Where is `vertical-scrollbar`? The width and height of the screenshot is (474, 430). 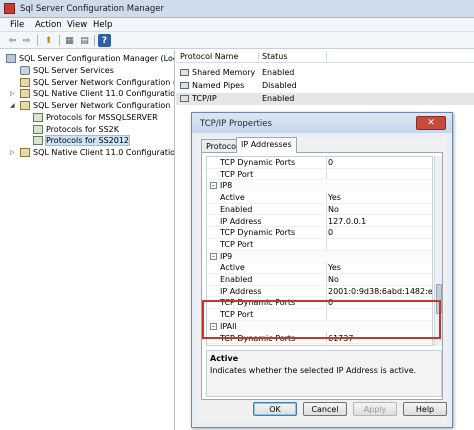 vertical-scrollbar is located at coordinates (438, 251).